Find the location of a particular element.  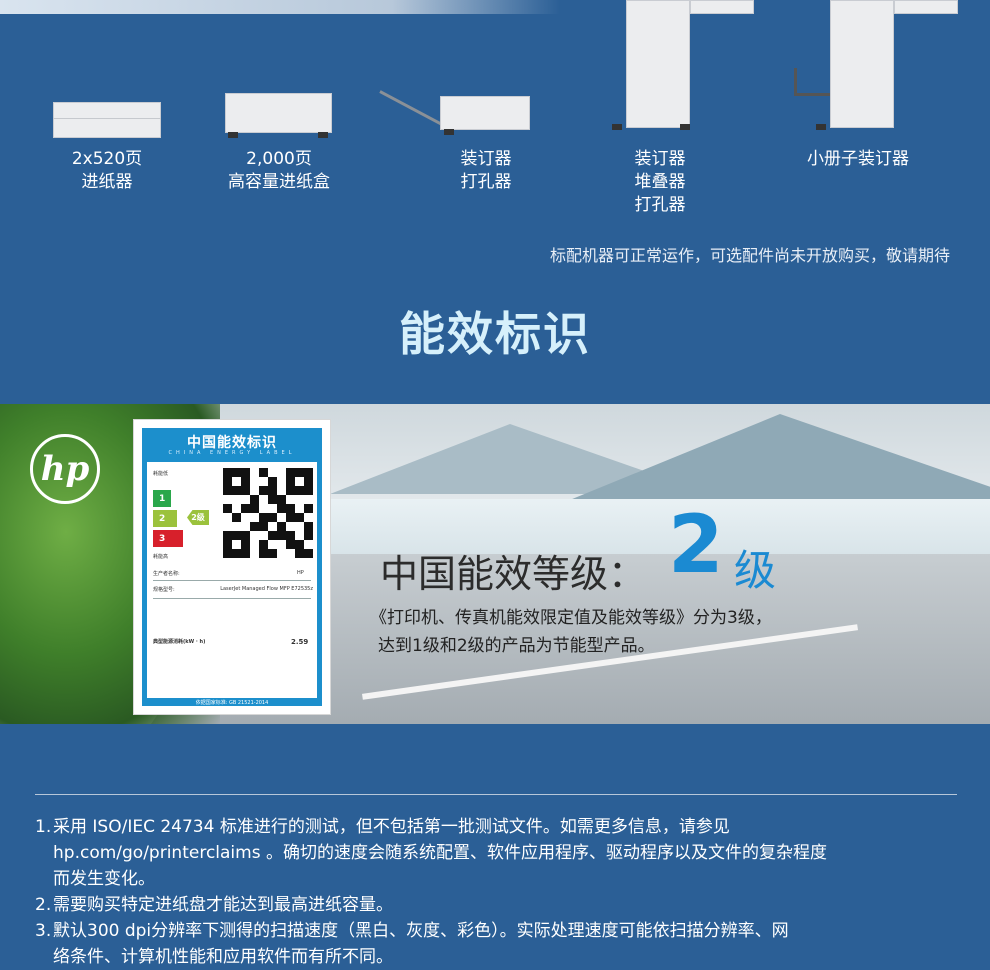

model-label: 规格型号: is located at coordinates (164, 590).